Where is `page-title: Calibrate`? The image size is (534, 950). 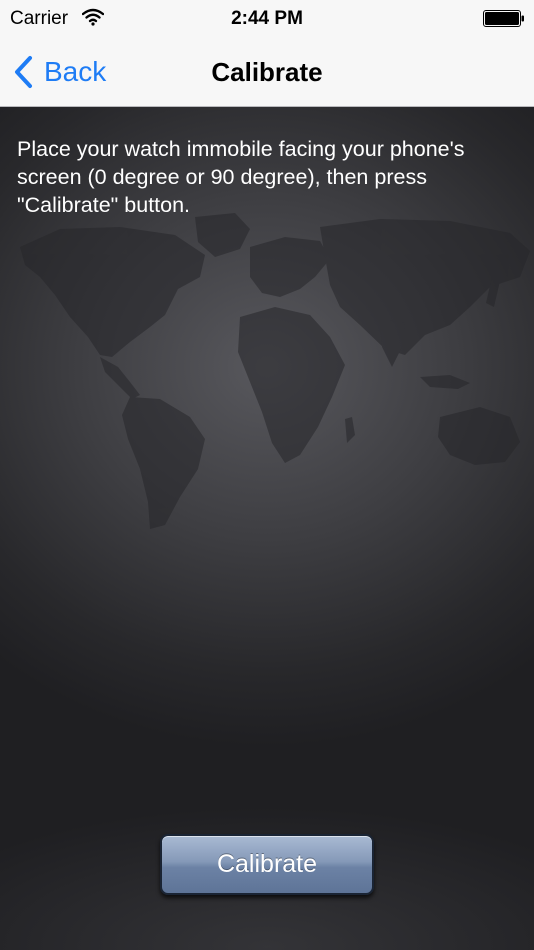 page-title: Calibrate is located at coordinates (267, 72).